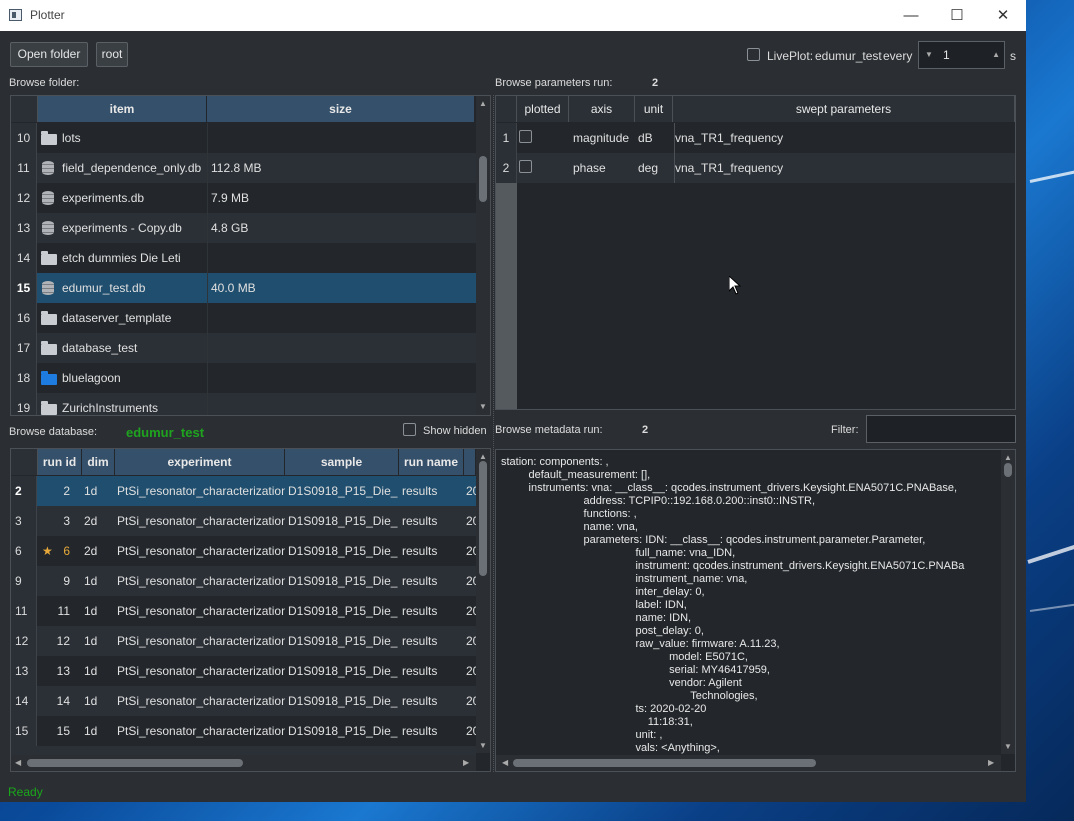 The width and height of the screenshot is (1074, 821). What do you see at coordinates (753, 54) in the screenshot?
I see `liveplot-checkbox` at bounding box center [753, 54].